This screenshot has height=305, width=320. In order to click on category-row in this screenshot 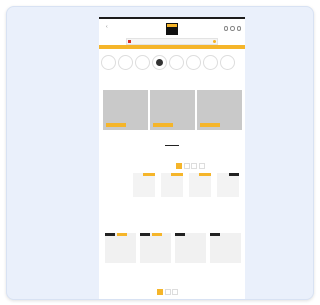, I will do `click(173, 63)`.